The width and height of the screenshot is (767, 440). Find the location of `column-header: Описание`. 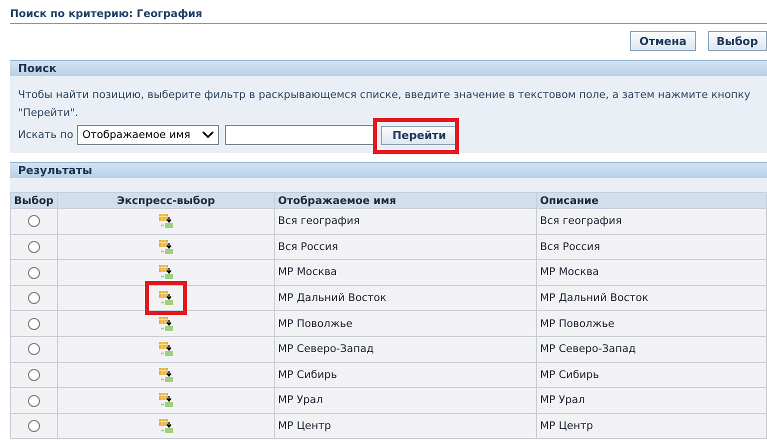

column-header: Описание is located at coordinates (651, 200).